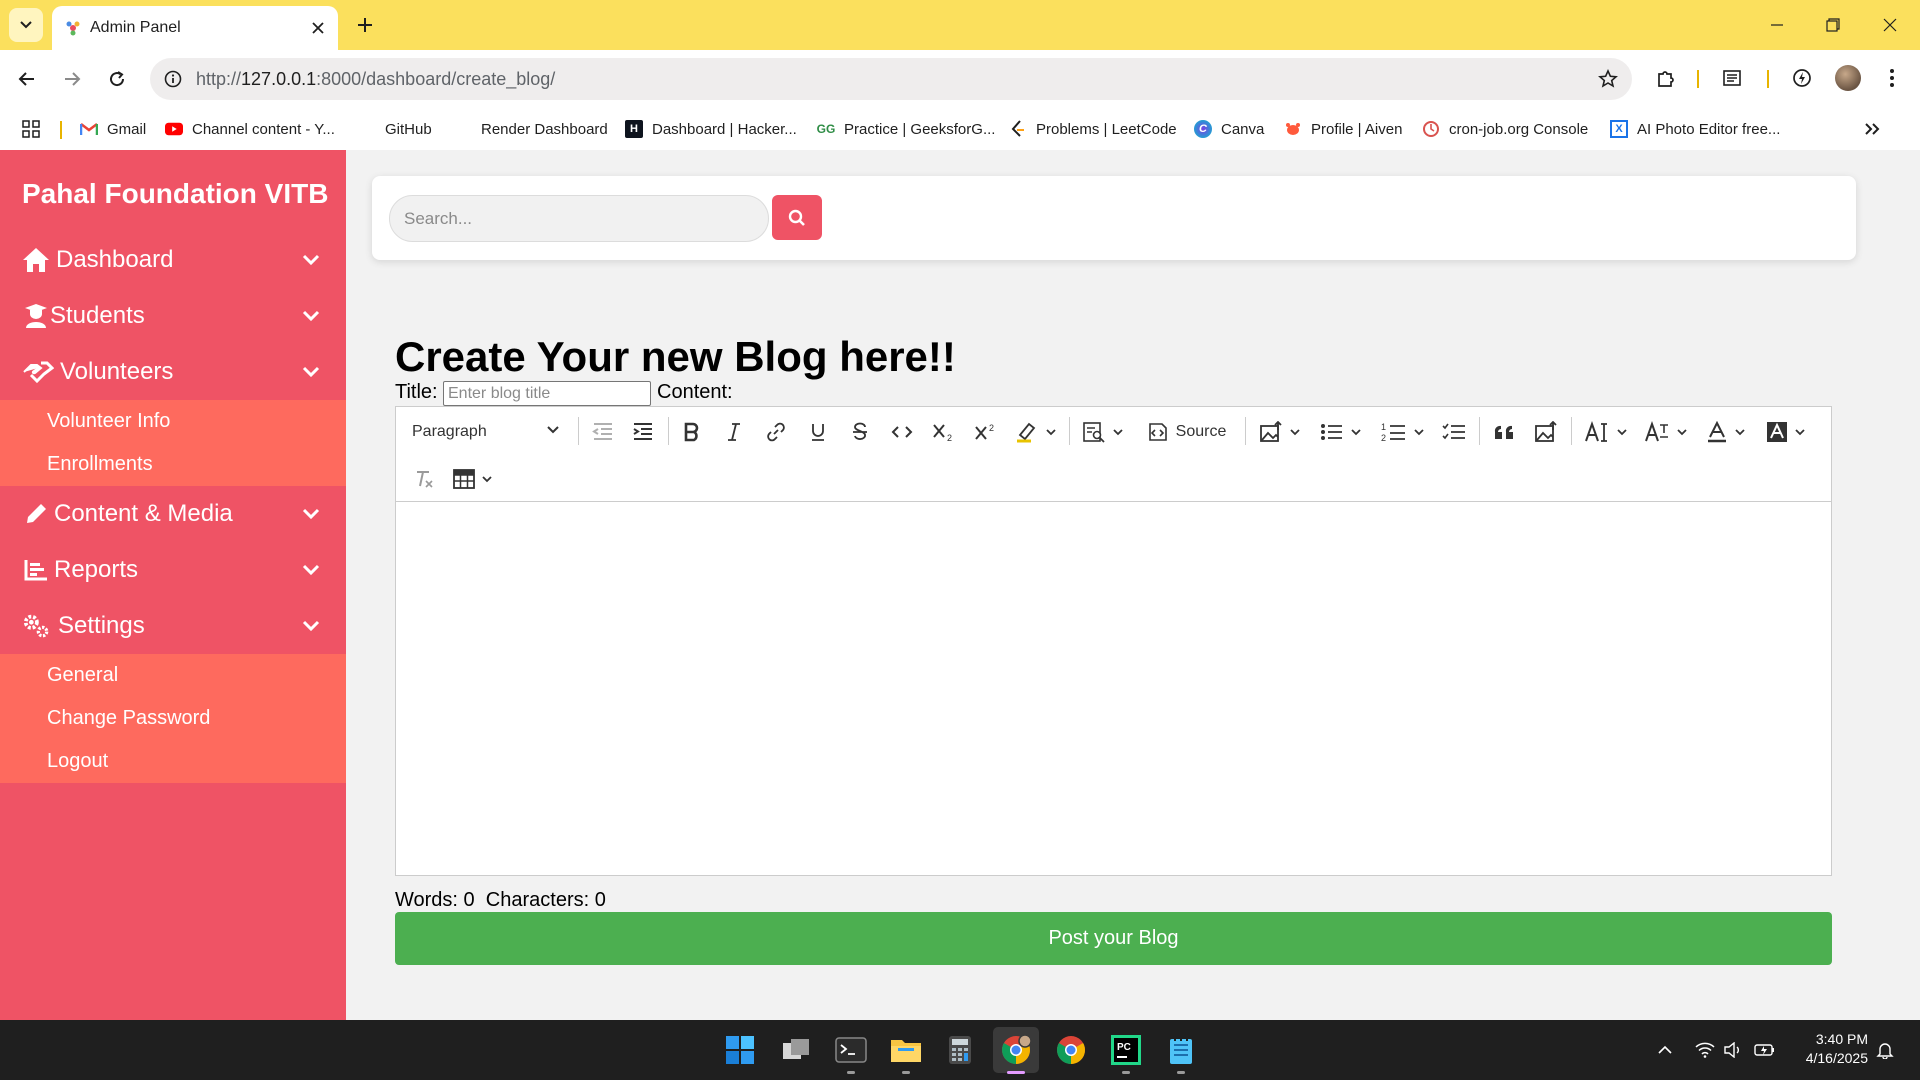  Describe the element at coordinates (960, 1050) in the screenshot. I see `calculator-icon` at that location.